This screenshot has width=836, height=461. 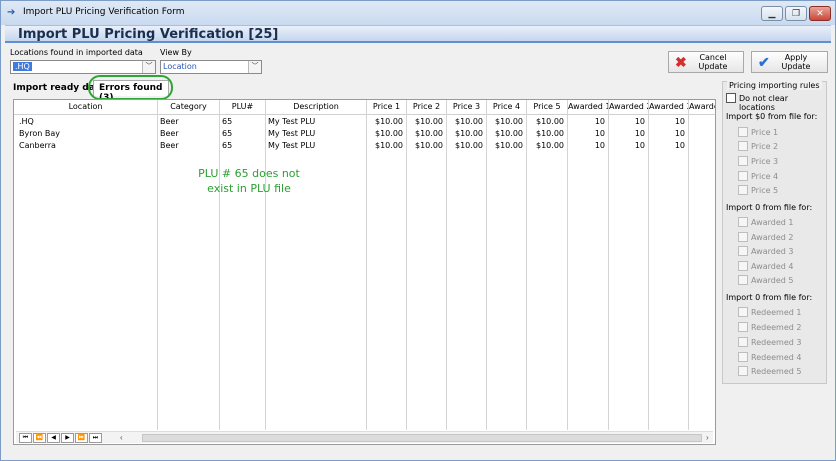 What do you see at coordinates (148, 34) in the screenshot?
I see `form-title: Import PLU Pricing Verification [25]` at bounding box center [148, 34].